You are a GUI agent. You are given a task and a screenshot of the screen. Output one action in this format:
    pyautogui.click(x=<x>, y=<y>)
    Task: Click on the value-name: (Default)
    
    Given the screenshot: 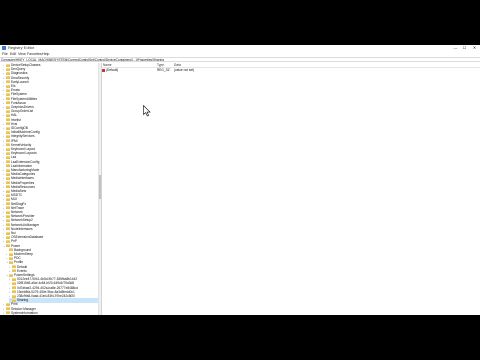 What is the action you would take?
    pyautogui.click(x=112, y=70)
    